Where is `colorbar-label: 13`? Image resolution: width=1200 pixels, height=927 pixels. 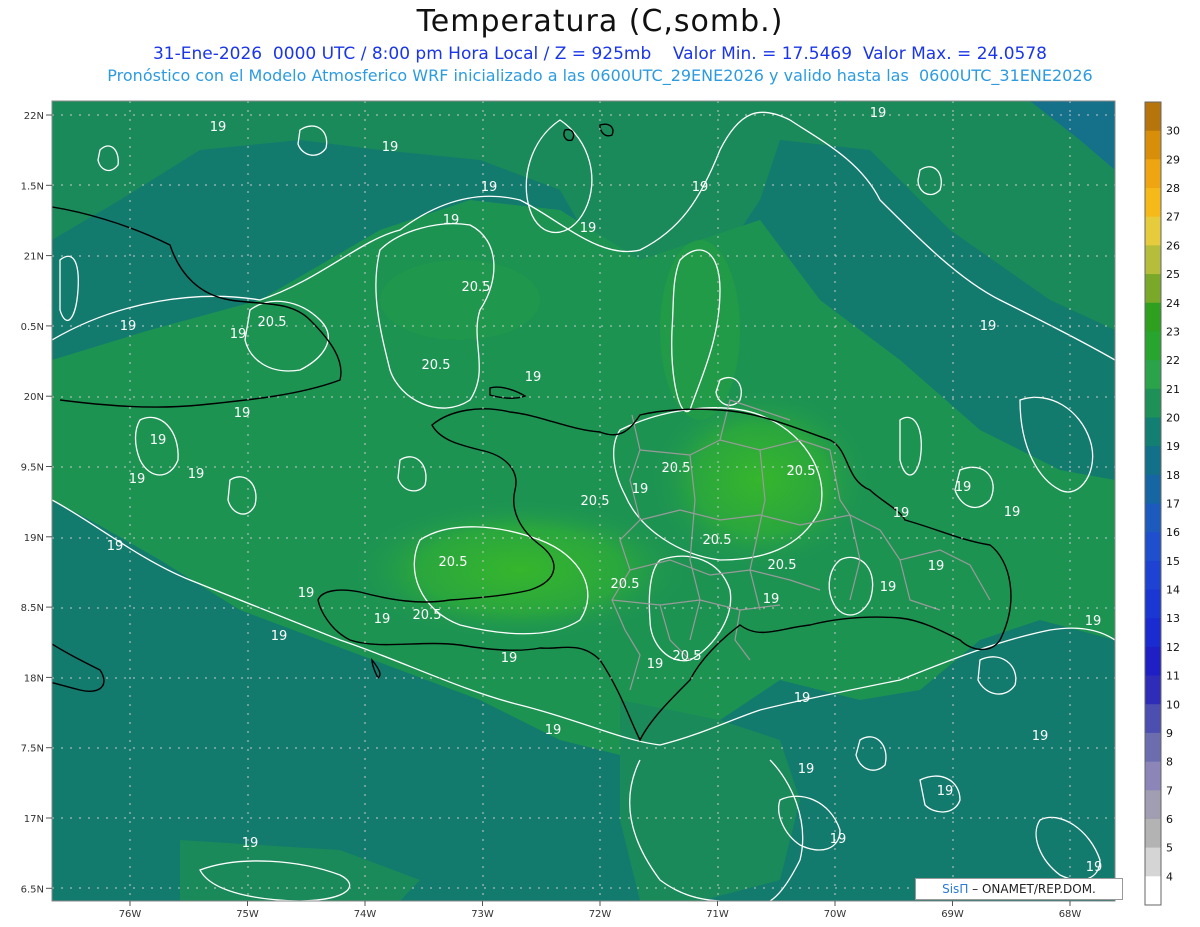
colorbar-label: 13 is located at coordinates (1173, 618).